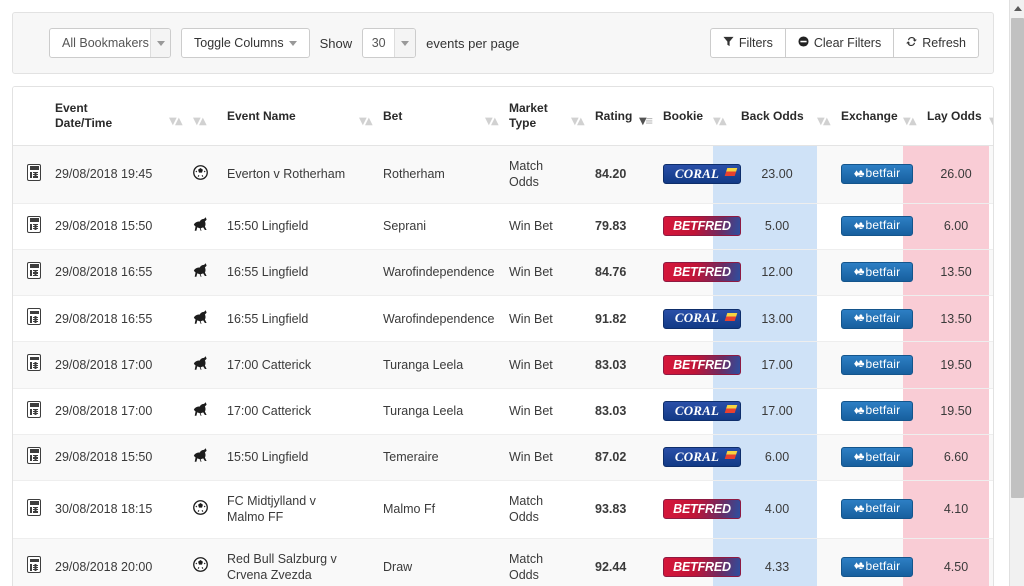  I want to click on th-event-name: Event Name, so click(293, 116).